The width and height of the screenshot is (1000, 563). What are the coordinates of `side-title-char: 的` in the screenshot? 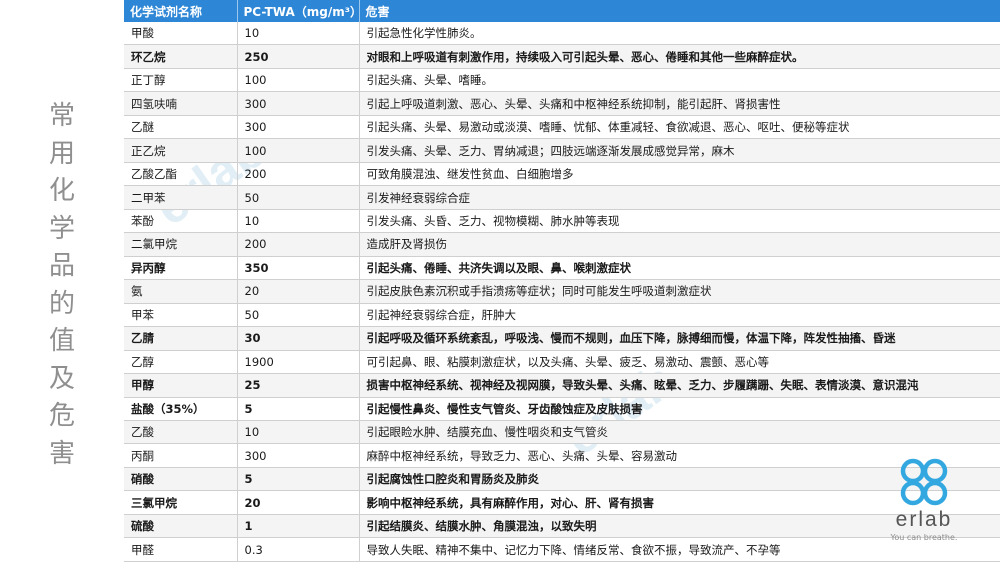 It's located at (61, 303).